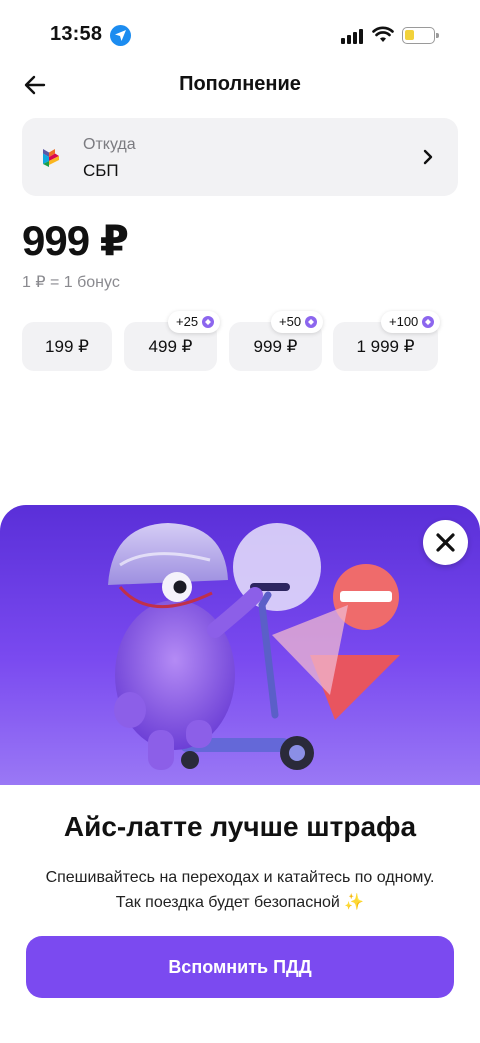 The width and height of the screenshot is (480, 1043). Describe the element at coordinates (254, 646) in the screenshot. I see `monster-on-scooter-illustration` at that location.